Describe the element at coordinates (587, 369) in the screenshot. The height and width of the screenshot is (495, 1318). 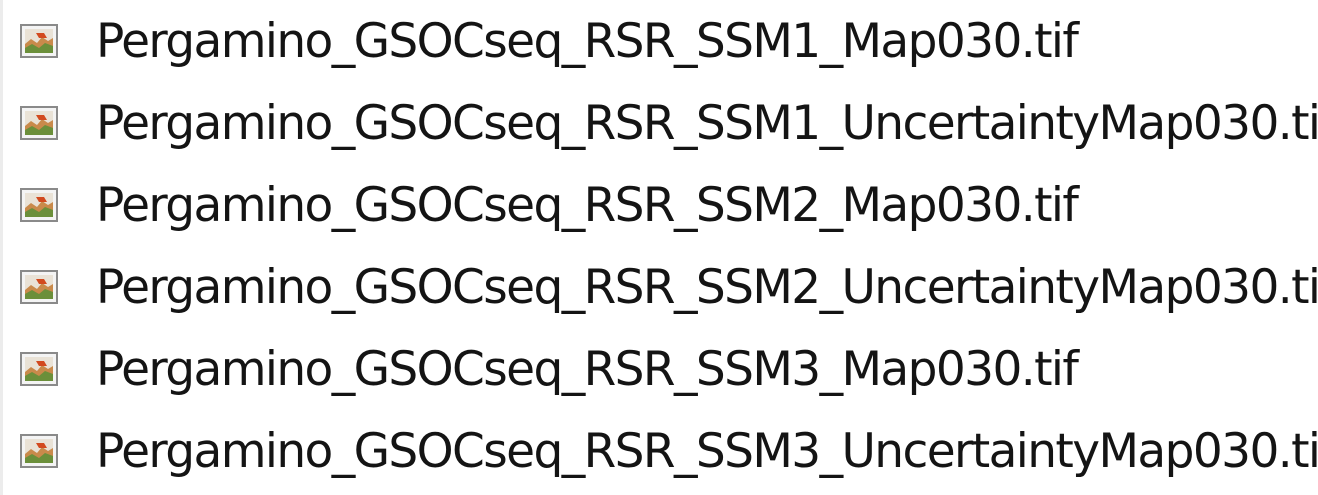
I see `file-name: Pergamino_GSOCseq_RSR_SSM3_Map030.tif` at that location.